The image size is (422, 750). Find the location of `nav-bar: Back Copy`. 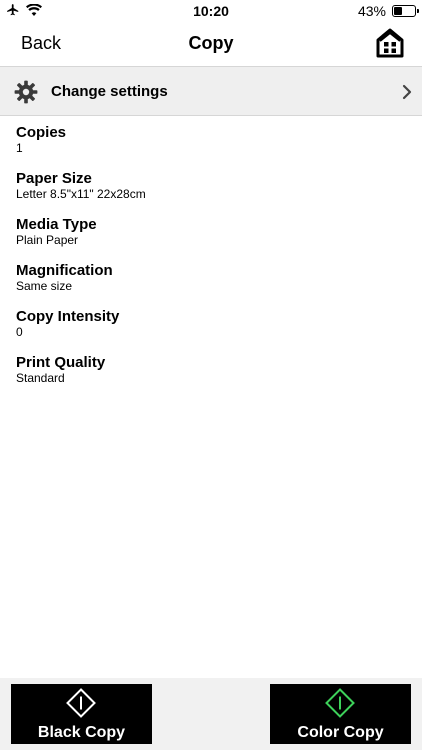

nav-bar: Back Copy is located at coordinates (211, 44).